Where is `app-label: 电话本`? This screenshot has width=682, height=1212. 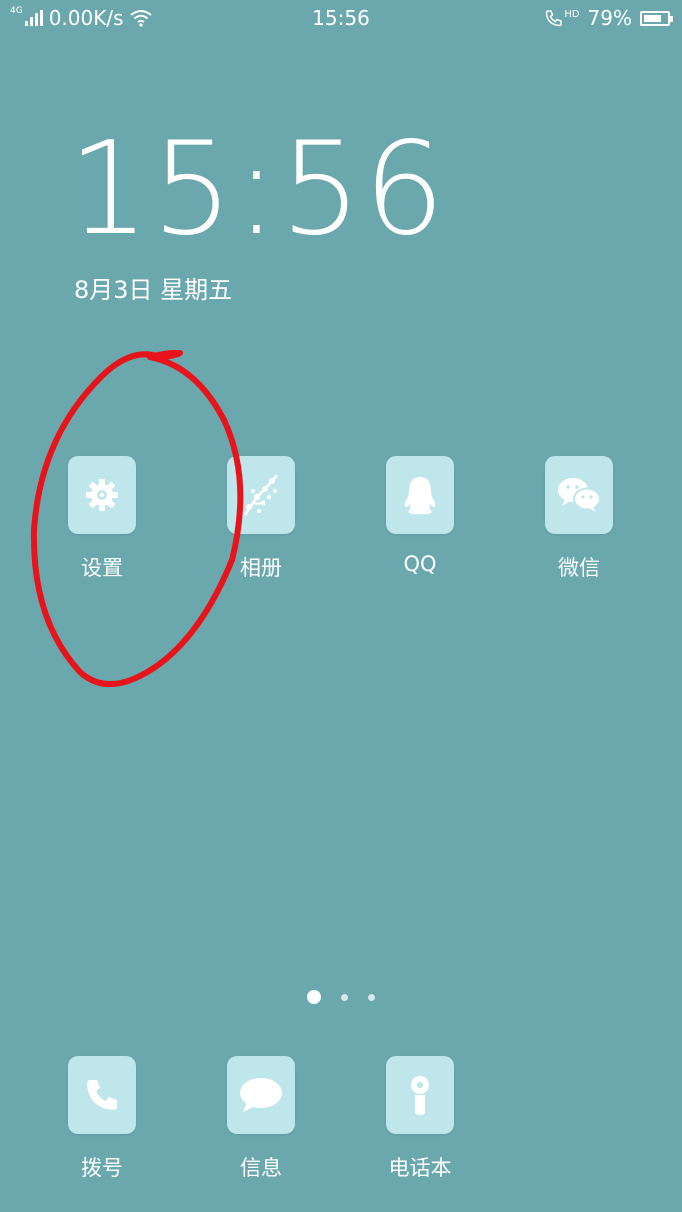 app-label: 电话本 is located at coordinates (420, 1168).